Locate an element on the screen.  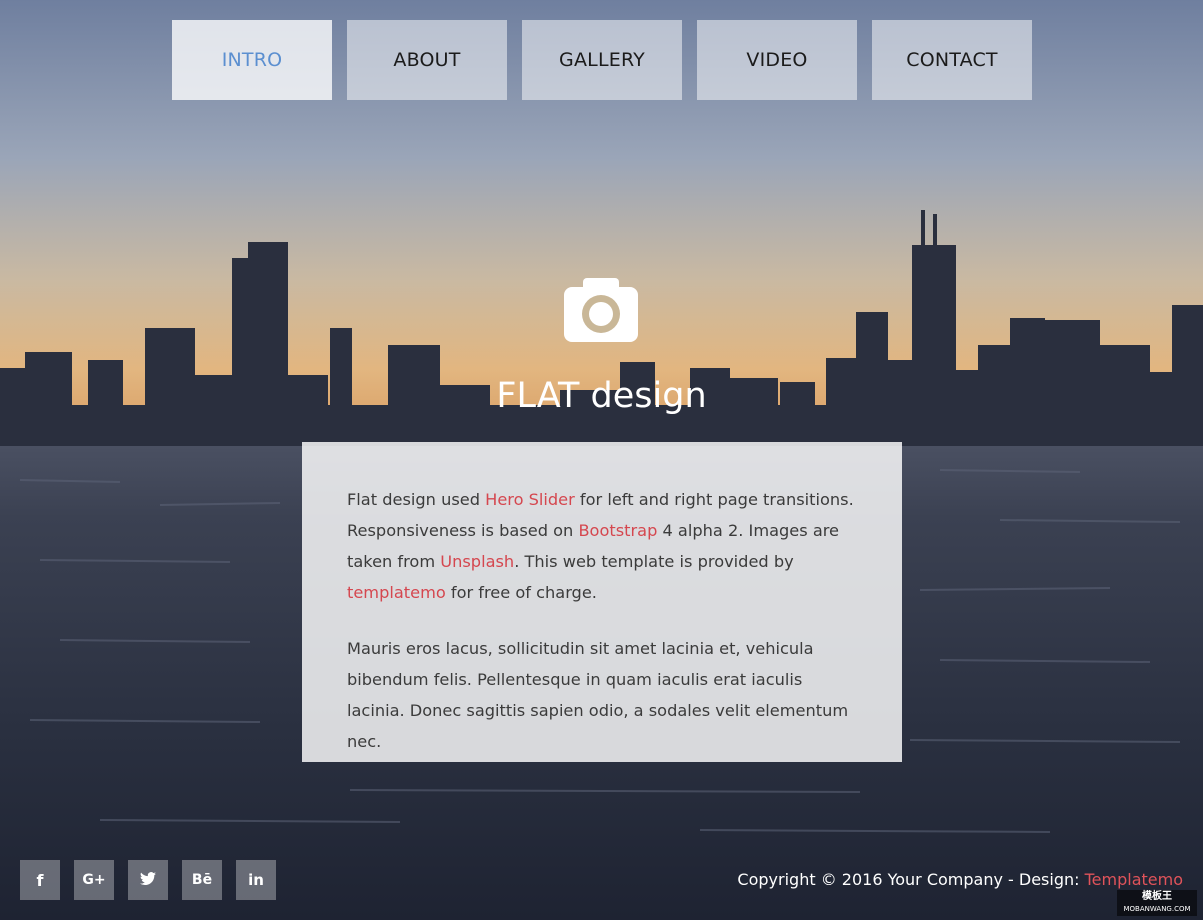
nav-about: ABOUT is located at coordinates (427, 60).